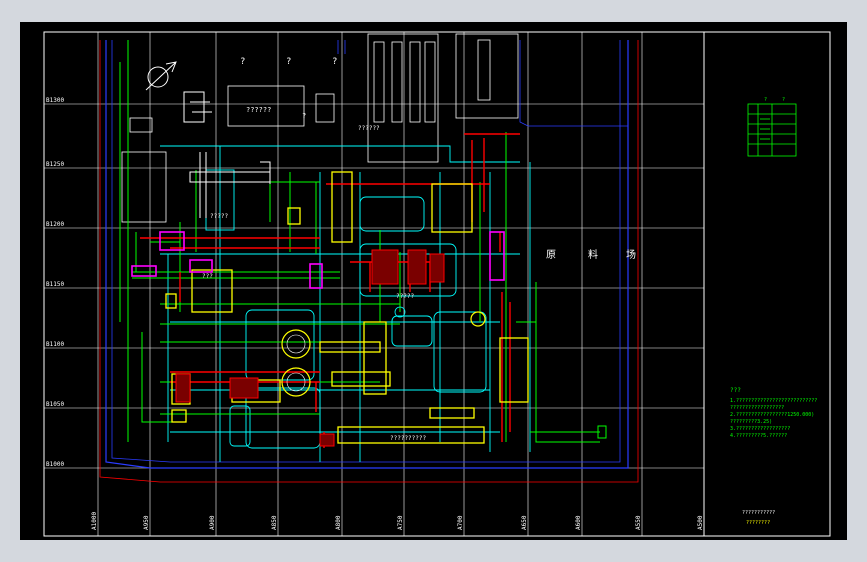 The image size is (867, 562). I want to click on notes-line: ??????????????????, so click(757, 408).